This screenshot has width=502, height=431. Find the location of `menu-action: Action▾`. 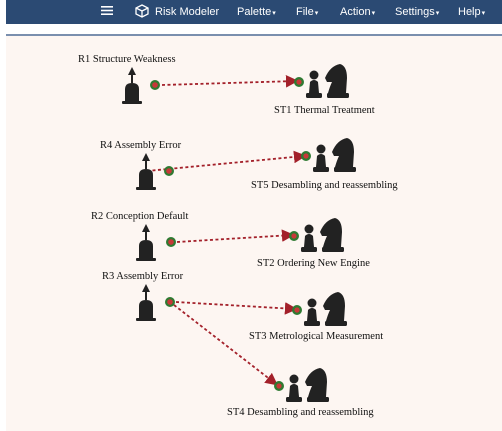

menu-action: Action▾ is located at coordinates (357, 12).